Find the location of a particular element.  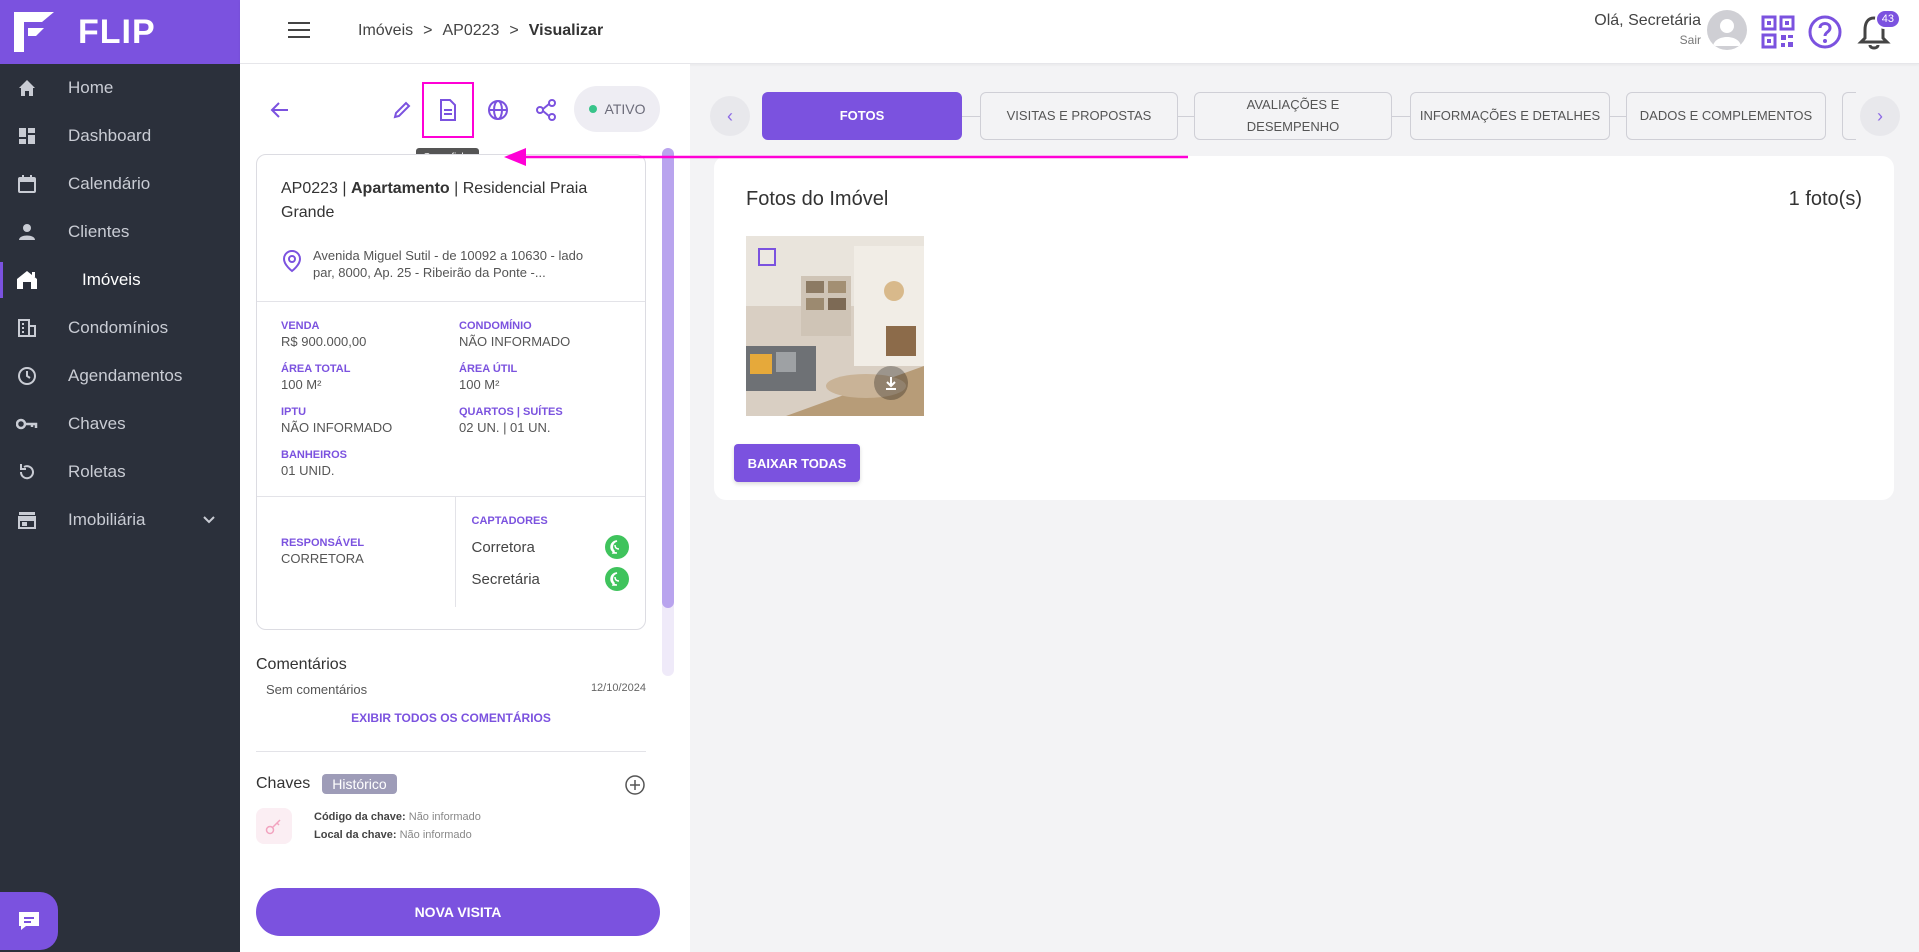

new-visit-button: NOVA VISITA is located at coordinates (458, 912).